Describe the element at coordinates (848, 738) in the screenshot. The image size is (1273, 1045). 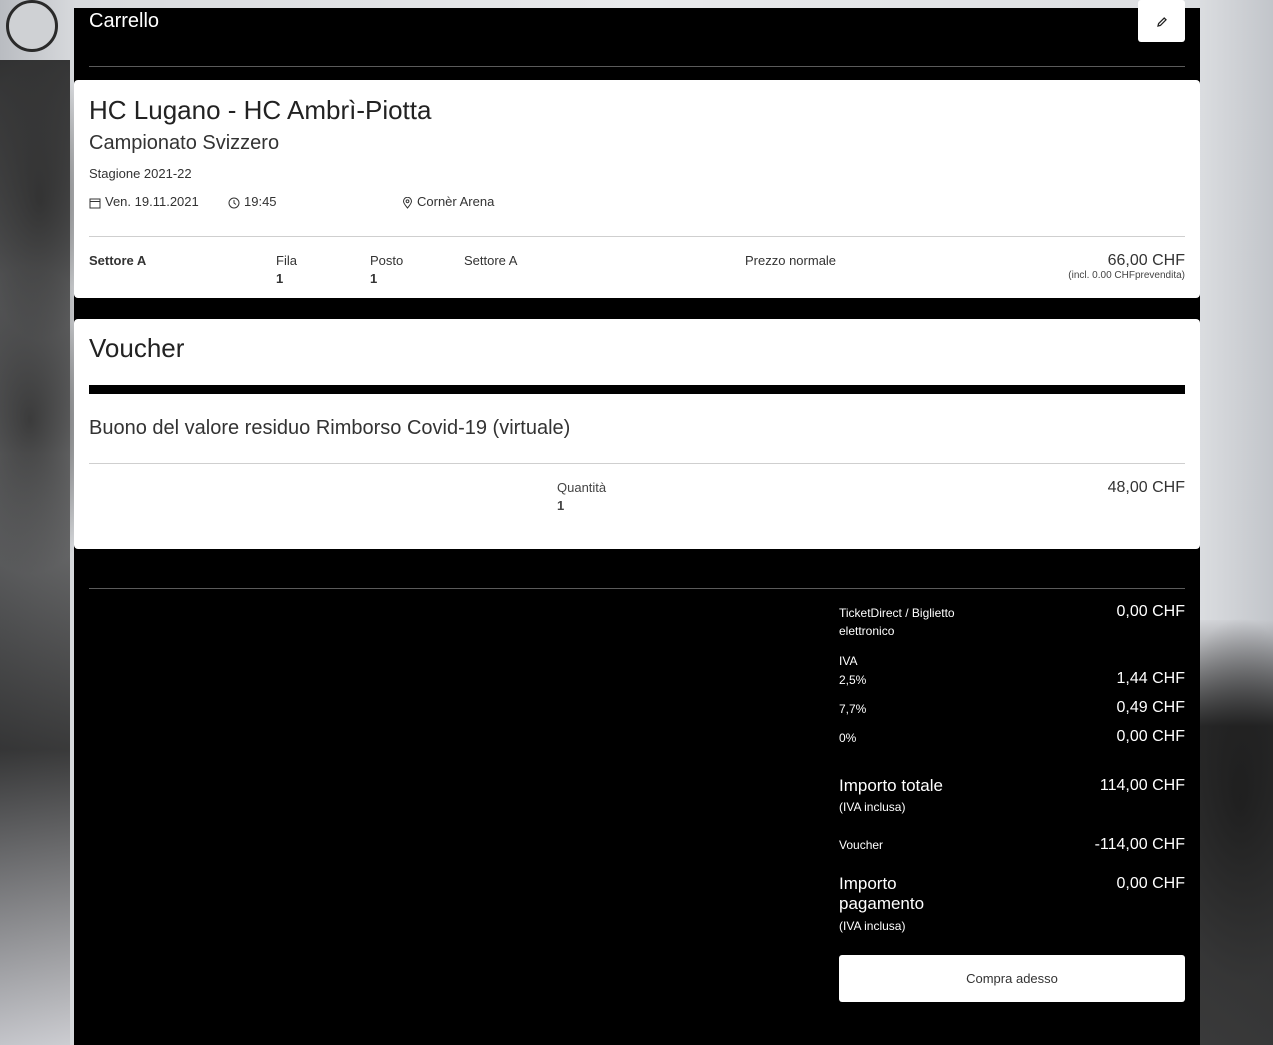
I see `iva-rate-3: 0%` at that location.